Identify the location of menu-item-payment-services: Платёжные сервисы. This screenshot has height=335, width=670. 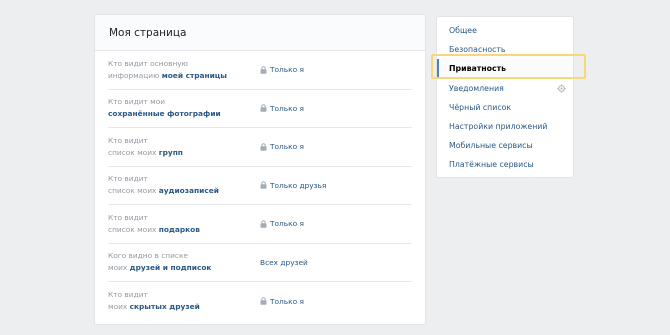
(505, 164).